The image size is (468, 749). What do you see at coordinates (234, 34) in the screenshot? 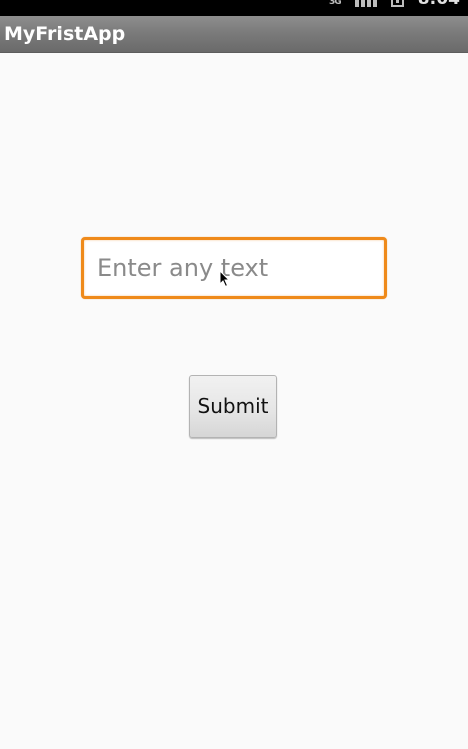
I see `app-title-bar: MyFristApp` at bounding box center [234, 34].